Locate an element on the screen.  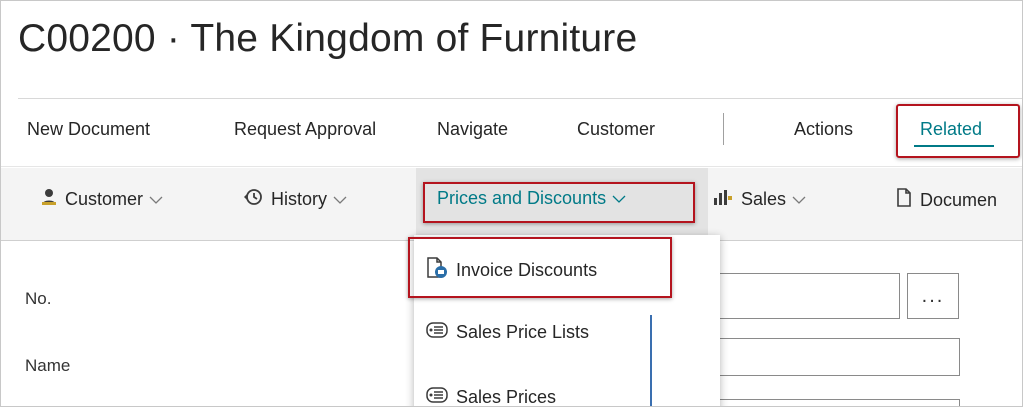
dropdown-sales-prices-label: Sales Prices is located at coordinates (506, 397).